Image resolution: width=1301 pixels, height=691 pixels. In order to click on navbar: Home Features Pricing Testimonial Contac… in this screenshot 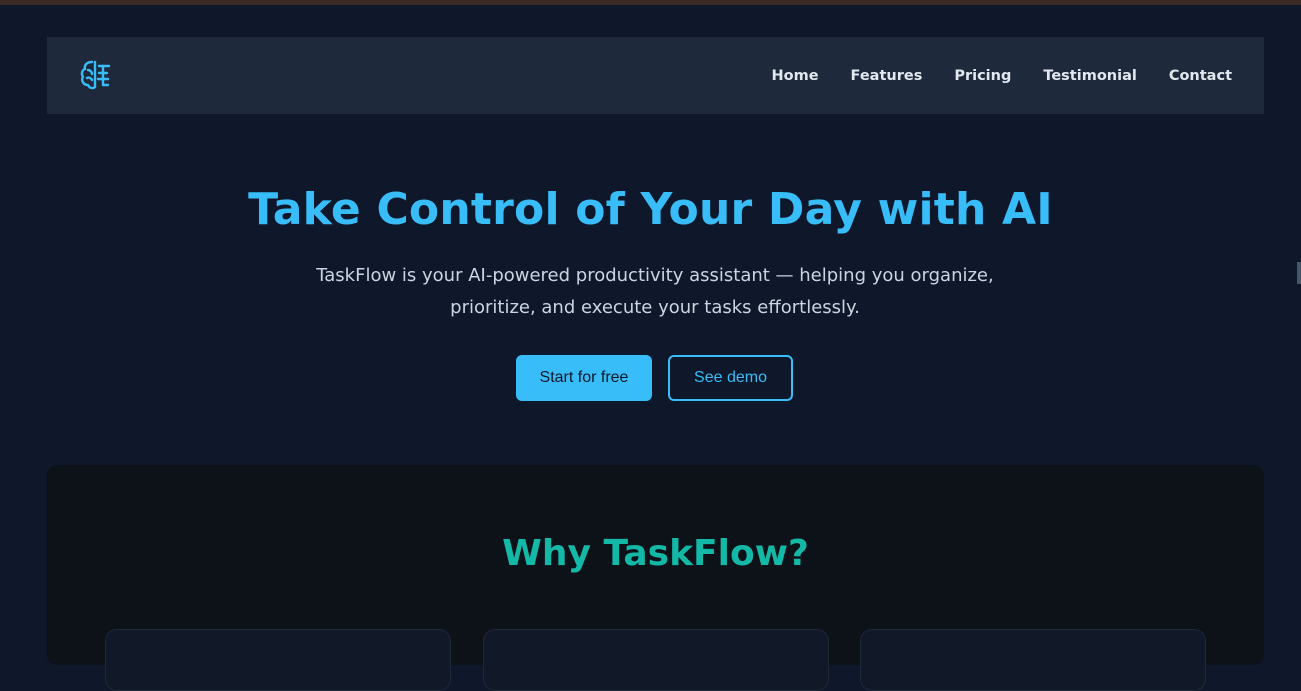, I will do `click(655, 75)`.